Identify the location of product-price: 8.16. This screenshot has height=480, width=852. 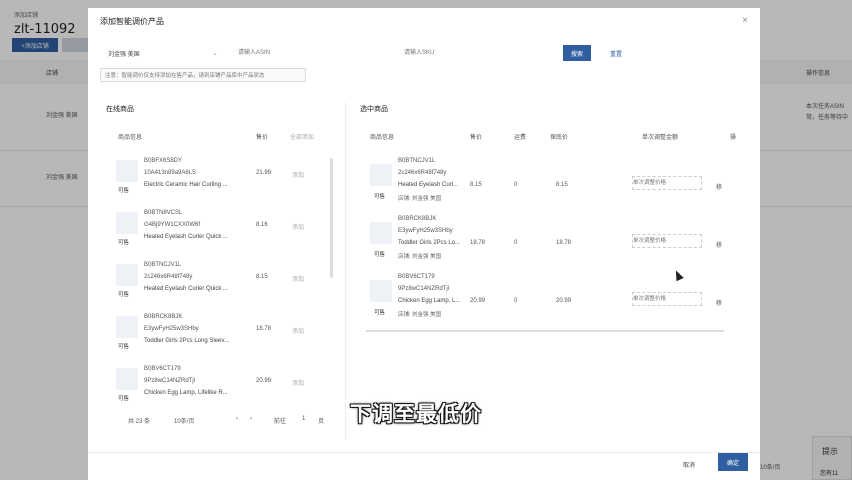
(262, 225).